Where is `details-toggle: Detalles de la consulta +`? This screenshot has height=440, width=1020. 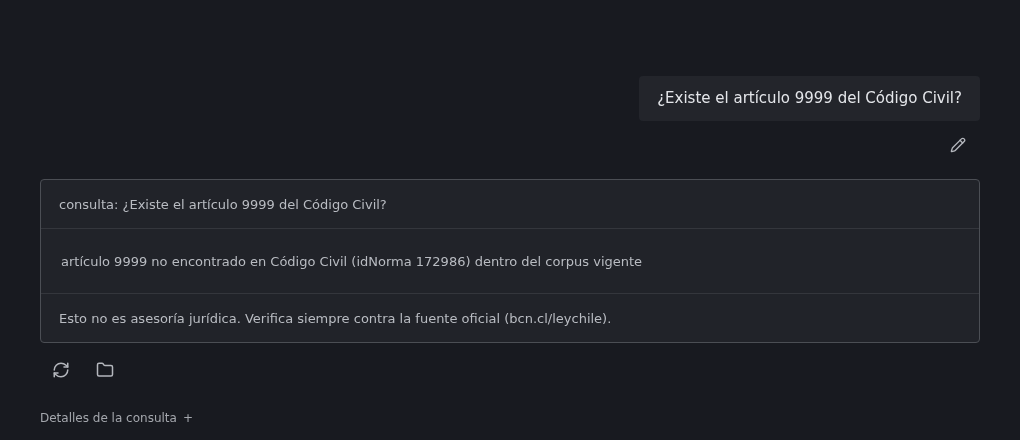
details-toggle: Detalles de la consulta + is located at coordinates (116, 418).